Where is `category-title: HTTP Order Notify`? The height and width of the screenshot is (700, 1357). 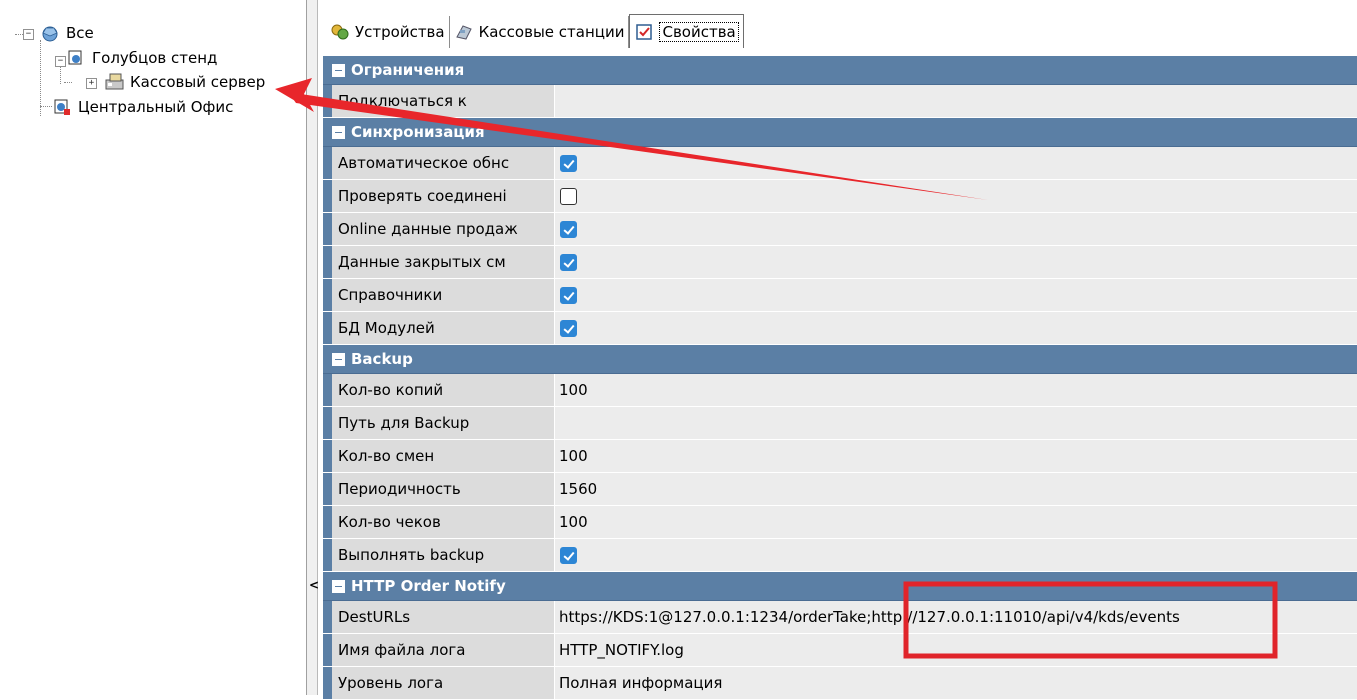 category-title: HTTP Order Notify is located at coordinates (428, 586).